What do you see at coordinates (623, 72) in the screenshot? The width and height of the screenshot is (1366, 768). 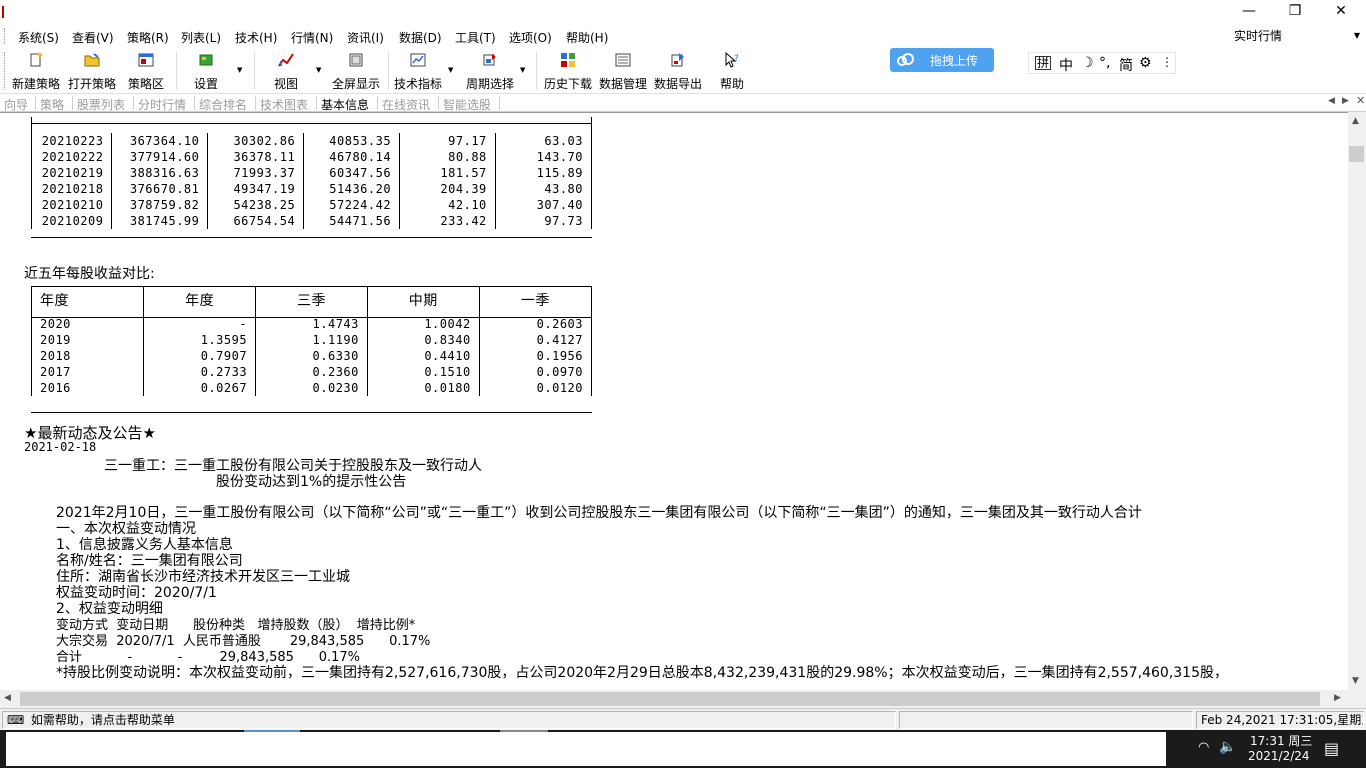 I see `data-manage-button: 数据管理` at bounding box center [623, 72].